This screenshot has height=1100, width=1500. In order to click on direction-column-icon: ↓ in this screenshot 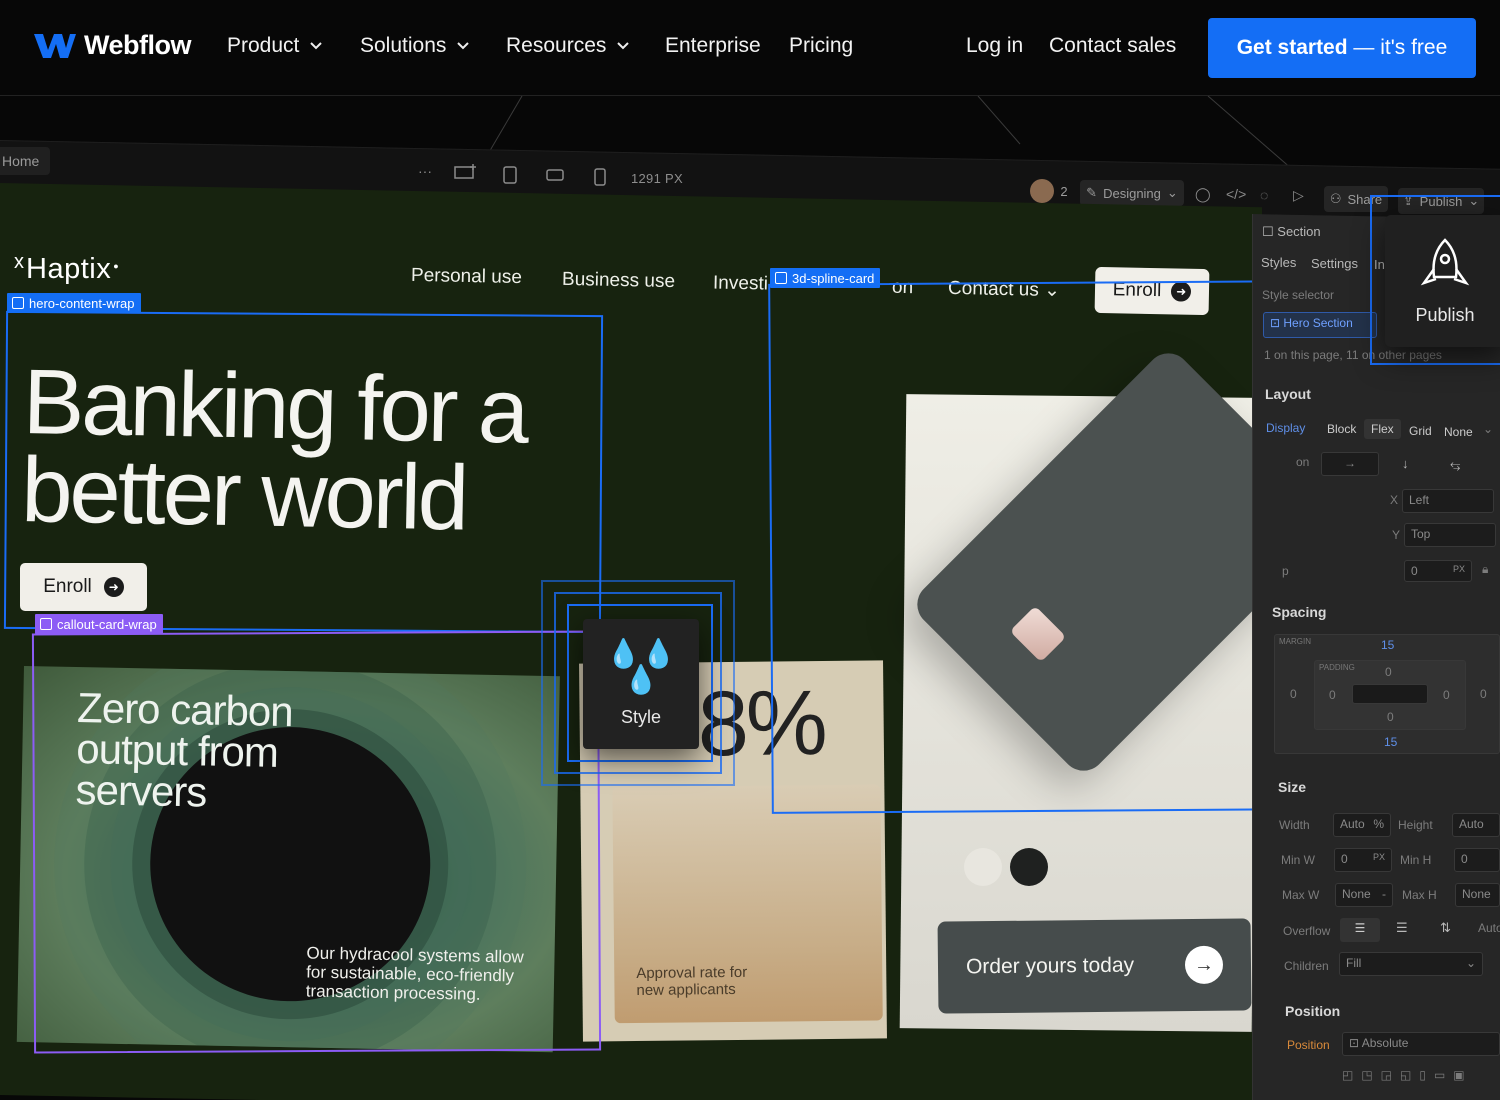, I will do `click(1405, 463)`.